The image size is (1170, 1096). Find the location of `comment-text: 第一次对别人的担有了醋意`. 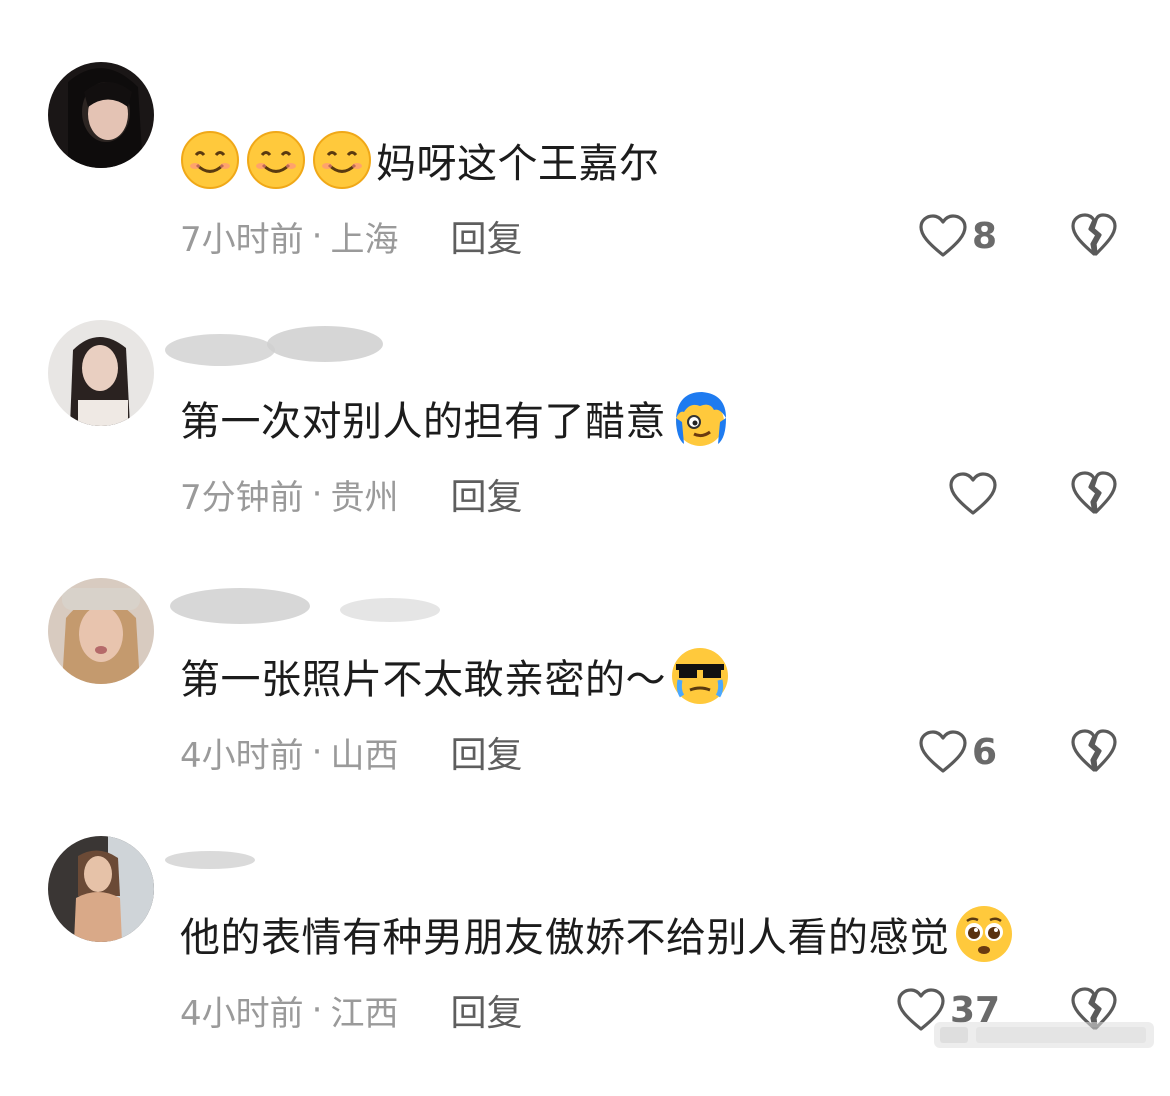

comment-text: 第一次对别人的担有了醋意 is located at coordinates (423, 422).